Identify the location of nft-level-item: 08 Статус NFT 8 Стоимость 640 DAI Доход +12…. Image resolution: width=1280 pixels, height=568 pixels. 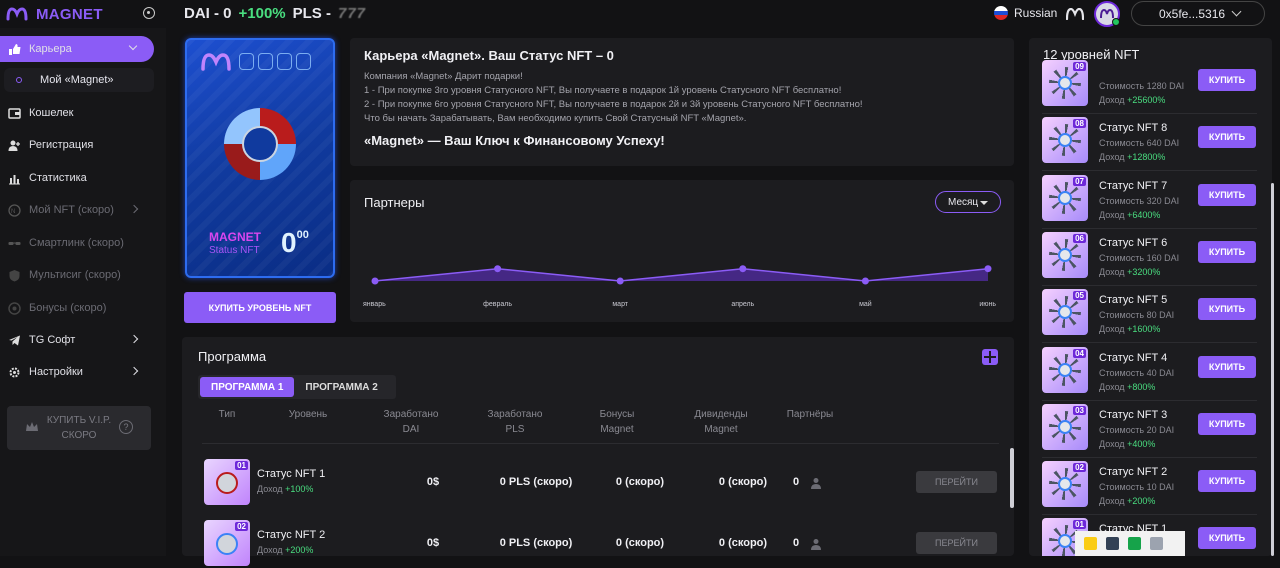
(1149, 143).